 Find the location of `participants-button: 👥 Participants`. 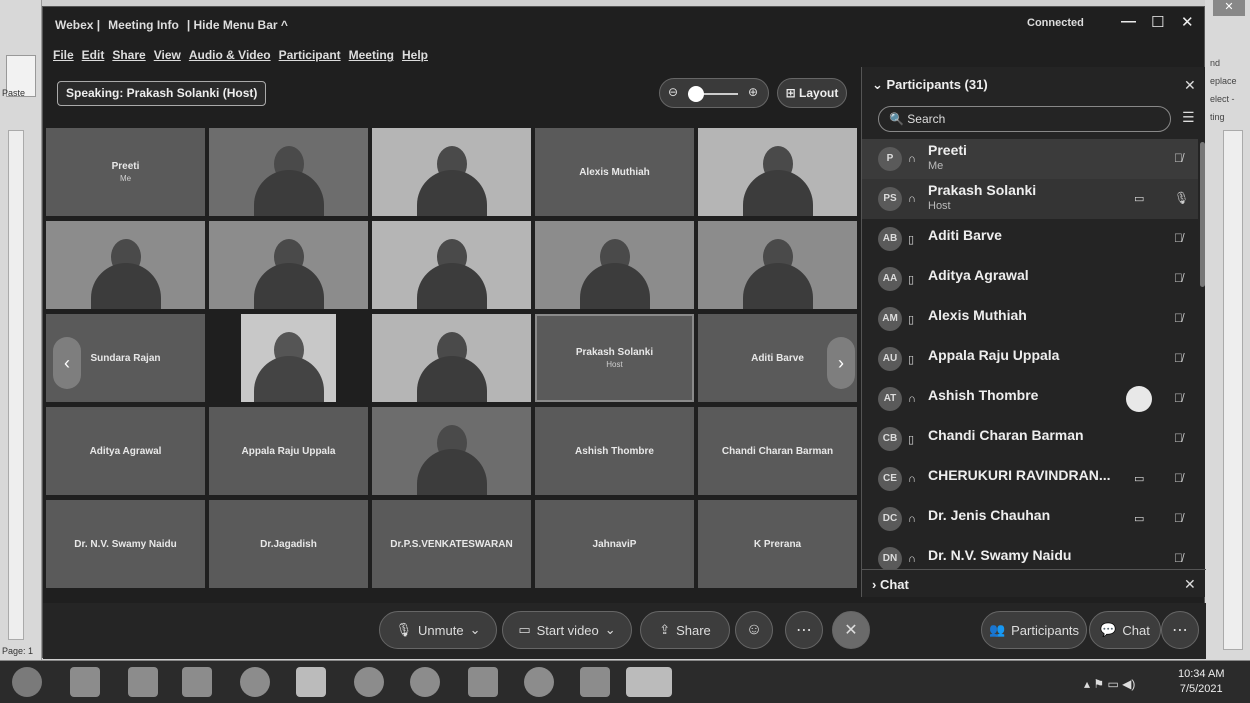

participants-button: 👥 Participants is located at coordinates (1034, 630).